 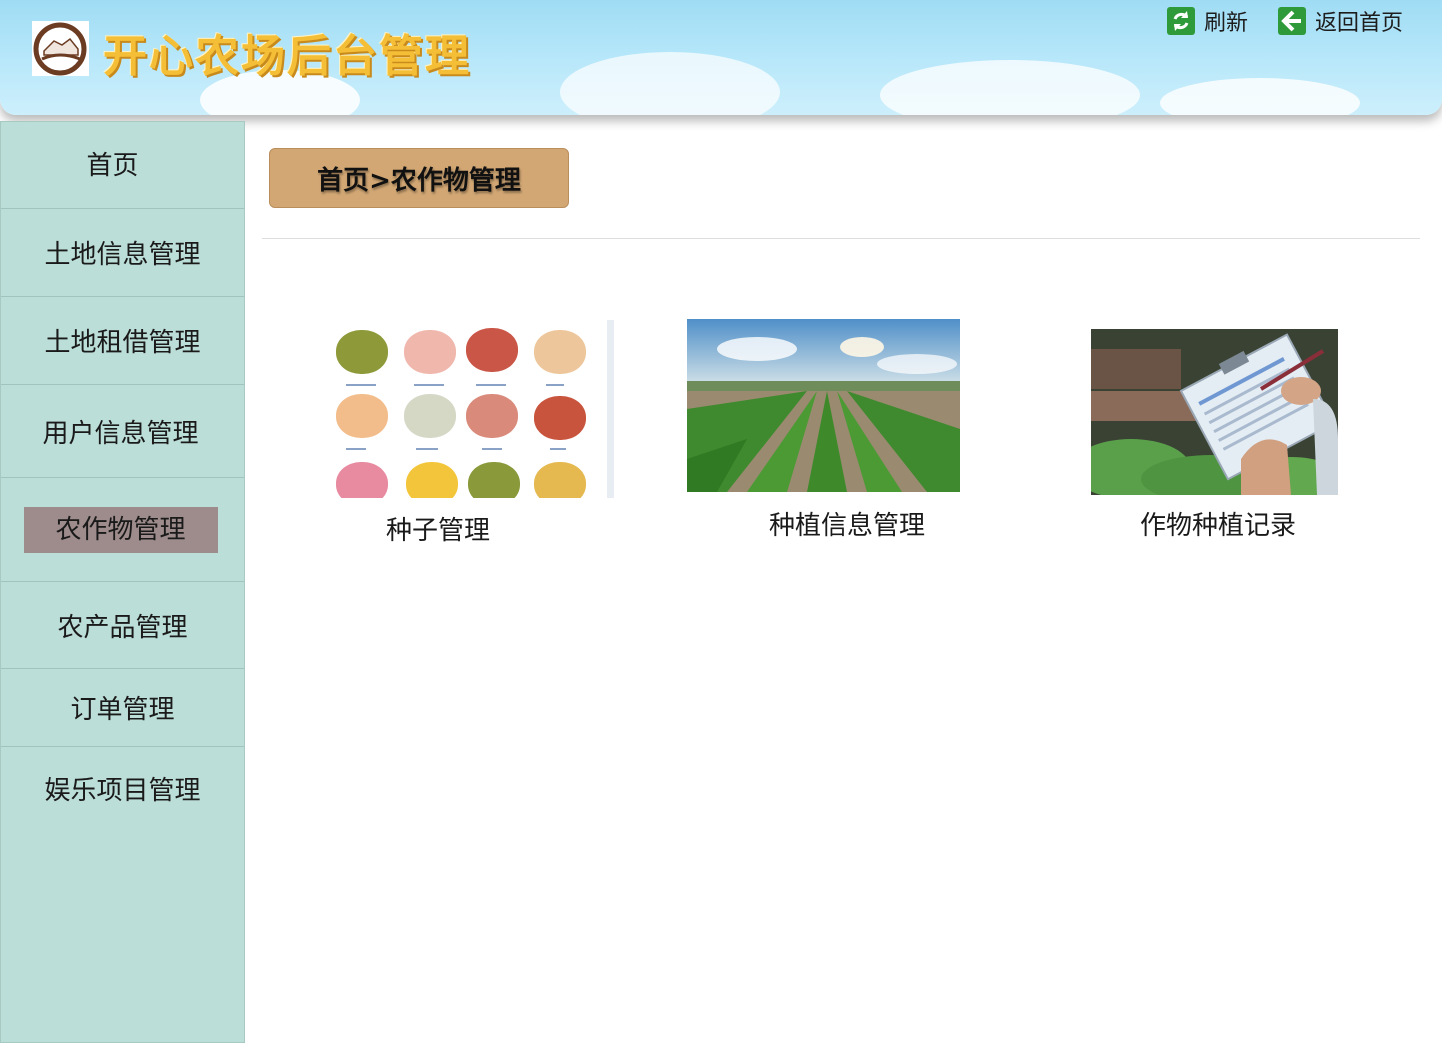 I want to click on sidebar-item-land-rental: 土地租借管理, so click(x=122, y=341).